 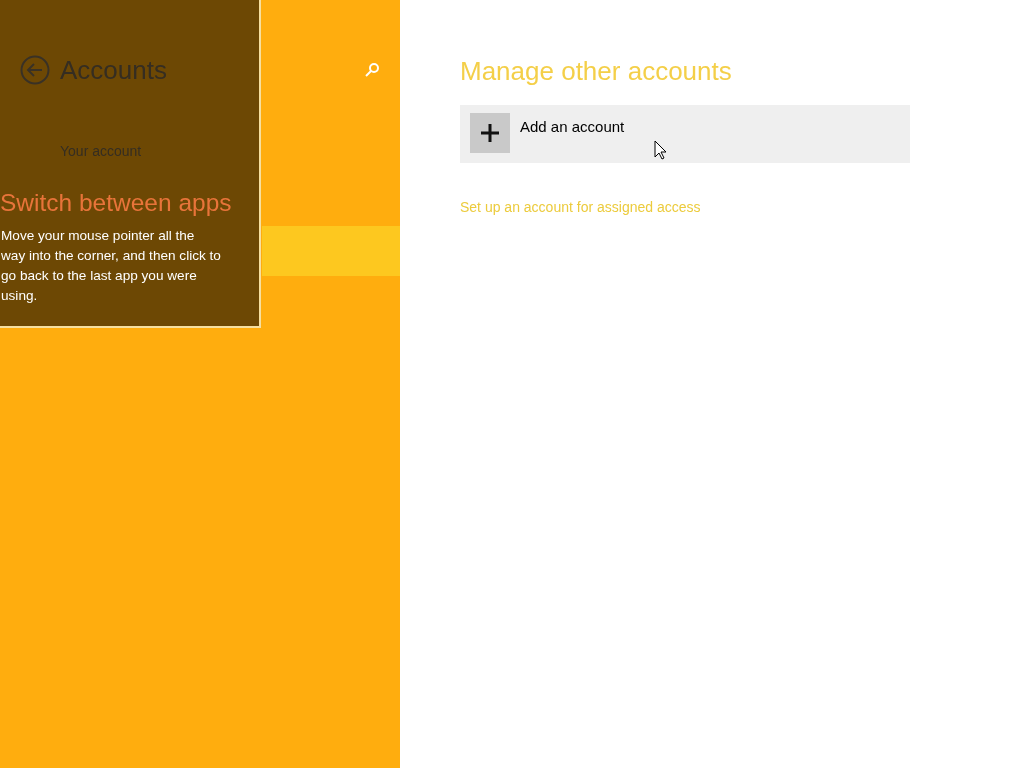 What do you see at coordinates (372, 70) in the screenshot?
I see `search-icon` at bounding box center [372, 70].